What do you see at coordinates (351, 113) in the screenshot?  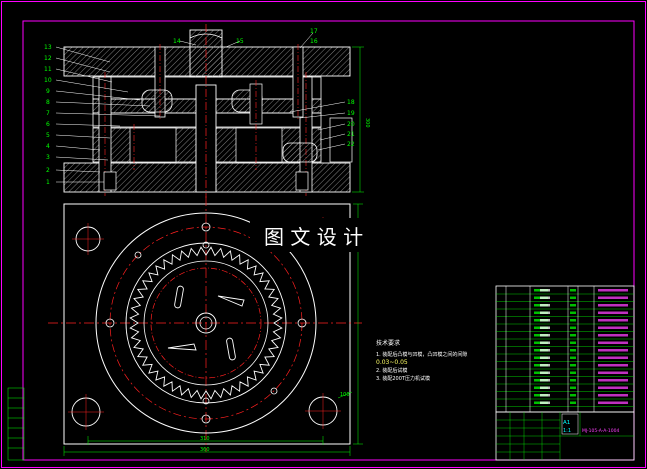 I see `part-no-19: 19` at bounding box center [351, 113].